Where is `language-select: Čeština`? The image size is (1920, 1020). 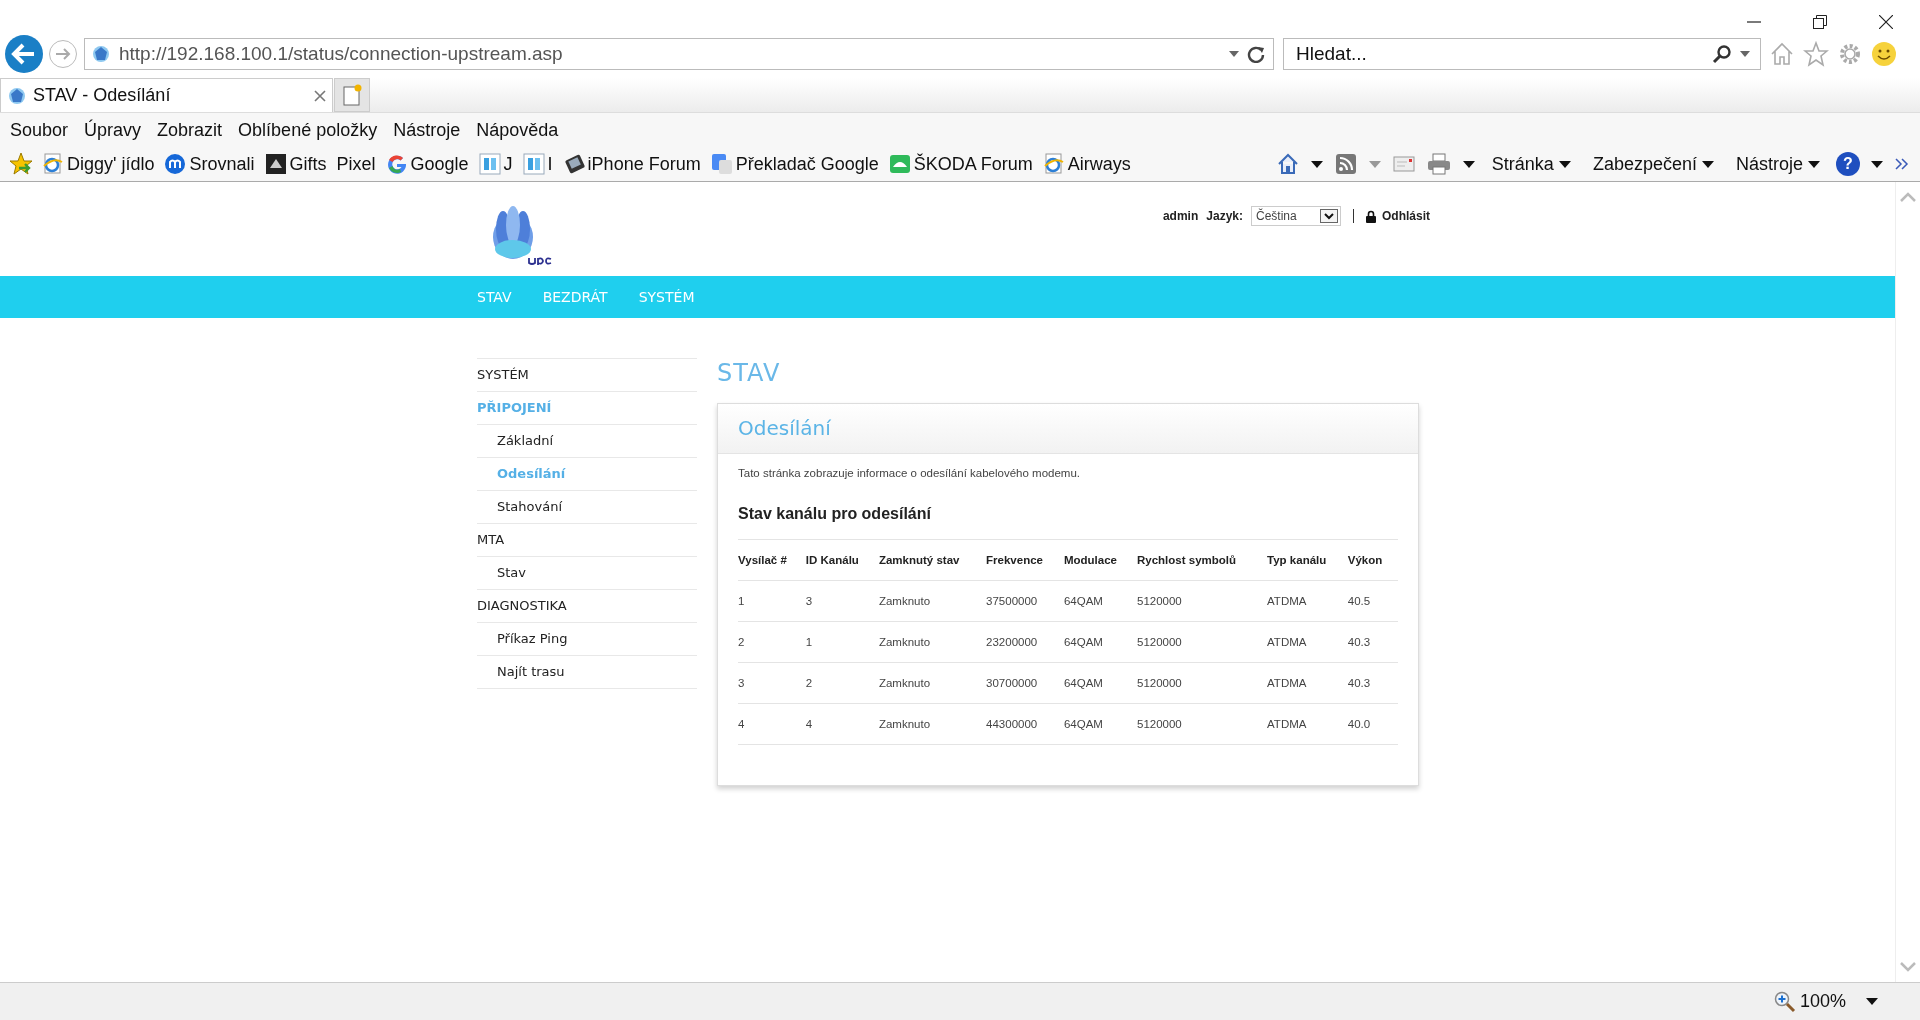
language-select: Čeština is located at coordinates (1296, 216).